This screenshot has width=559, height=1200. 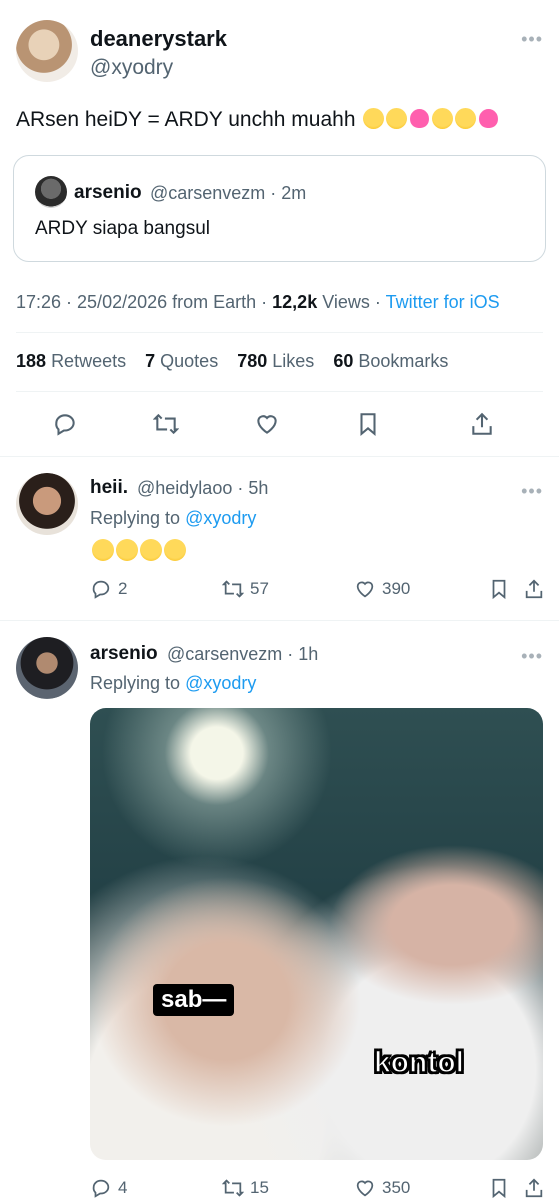 I want to click on like-button: 390, so click(x=382, y=589).